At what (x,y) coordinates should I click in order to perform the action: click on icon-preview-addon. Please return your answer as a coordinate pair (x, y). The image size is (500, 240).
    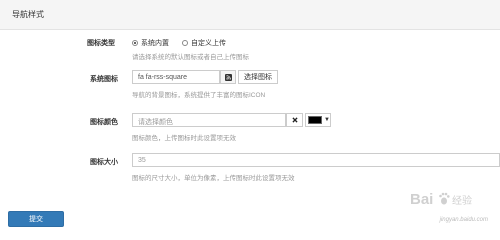
    Looking at the image, I should click on (228, 77).